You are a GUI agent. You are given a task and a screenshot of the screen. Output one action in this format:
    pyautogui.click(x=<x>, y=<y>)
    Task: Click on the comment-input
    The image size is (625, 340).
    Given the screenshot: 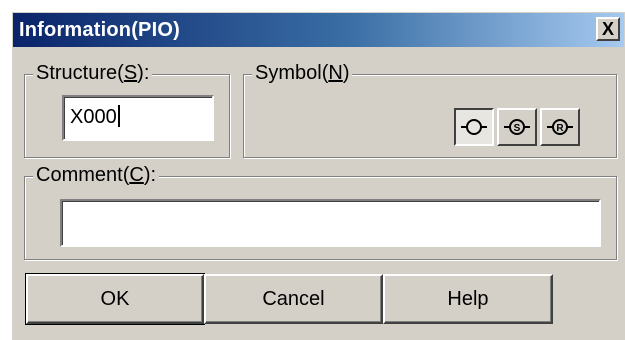 What is the action you would take?
    pyautogui.click(x=330, y=223)
    